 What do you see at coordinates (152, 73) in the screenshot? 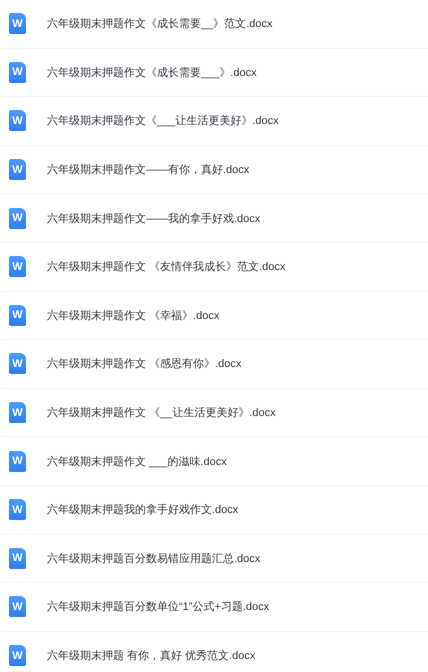
I see `file-name: 六年级期末押题作文《成长需要___》.docx` at bounding box center [152, 73].